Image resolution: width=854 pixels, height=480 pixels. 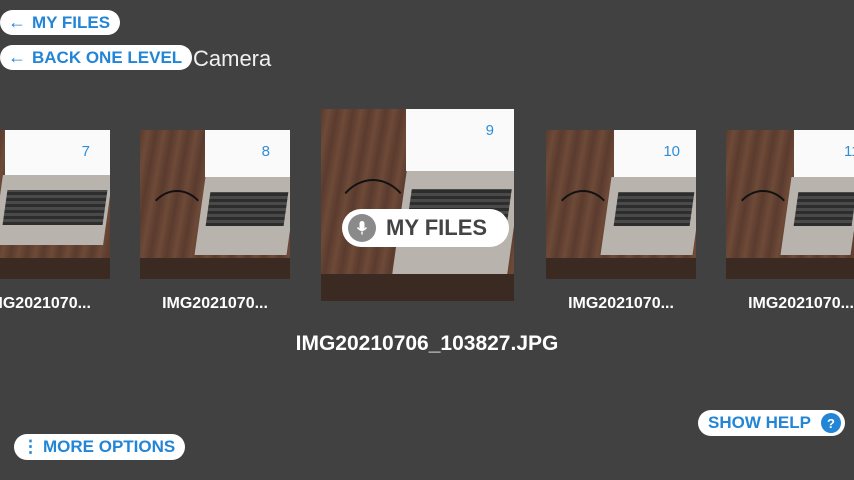 I want to click on thumbnail-10: 10, so click(x=621, y=204).